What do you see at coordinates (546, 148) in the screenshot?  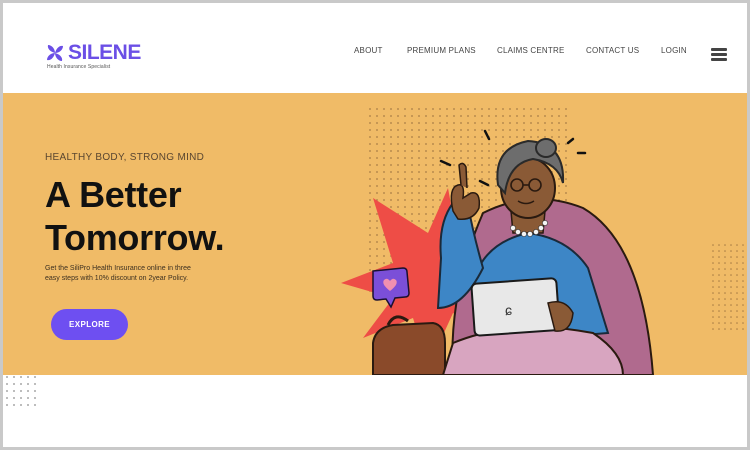 I see `hair-bun-shape` at bounding box center [546, 148].